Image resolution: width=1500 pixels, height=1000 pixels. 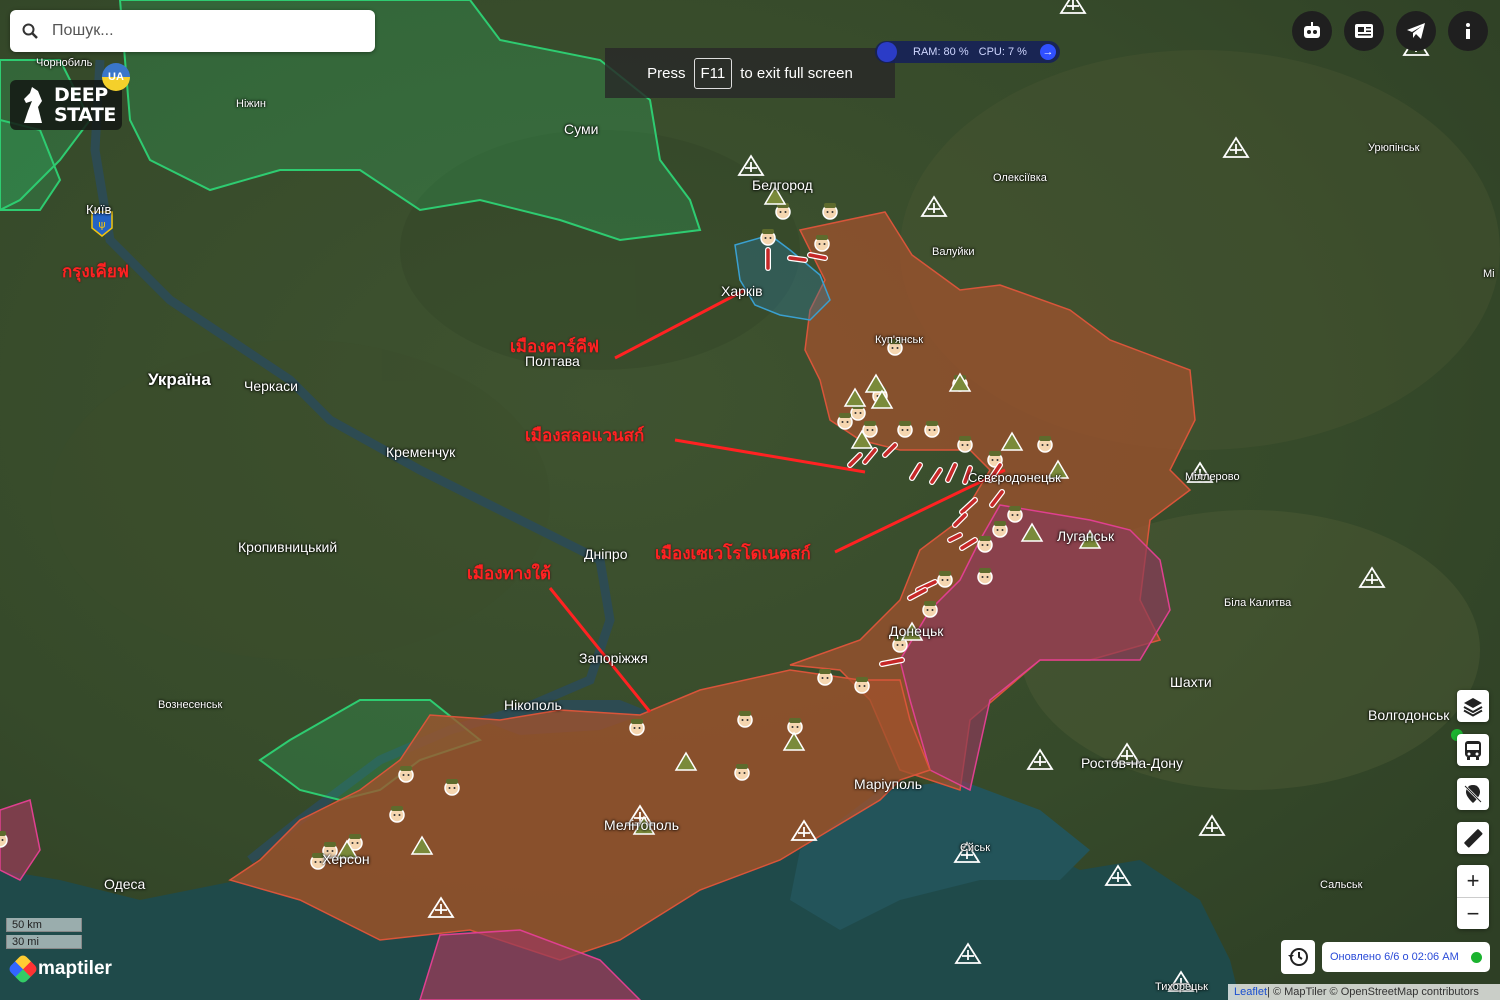 I want to click on annotation-sloviansk: เมืองสลอแวนสก์, so click(x=585, y=436).